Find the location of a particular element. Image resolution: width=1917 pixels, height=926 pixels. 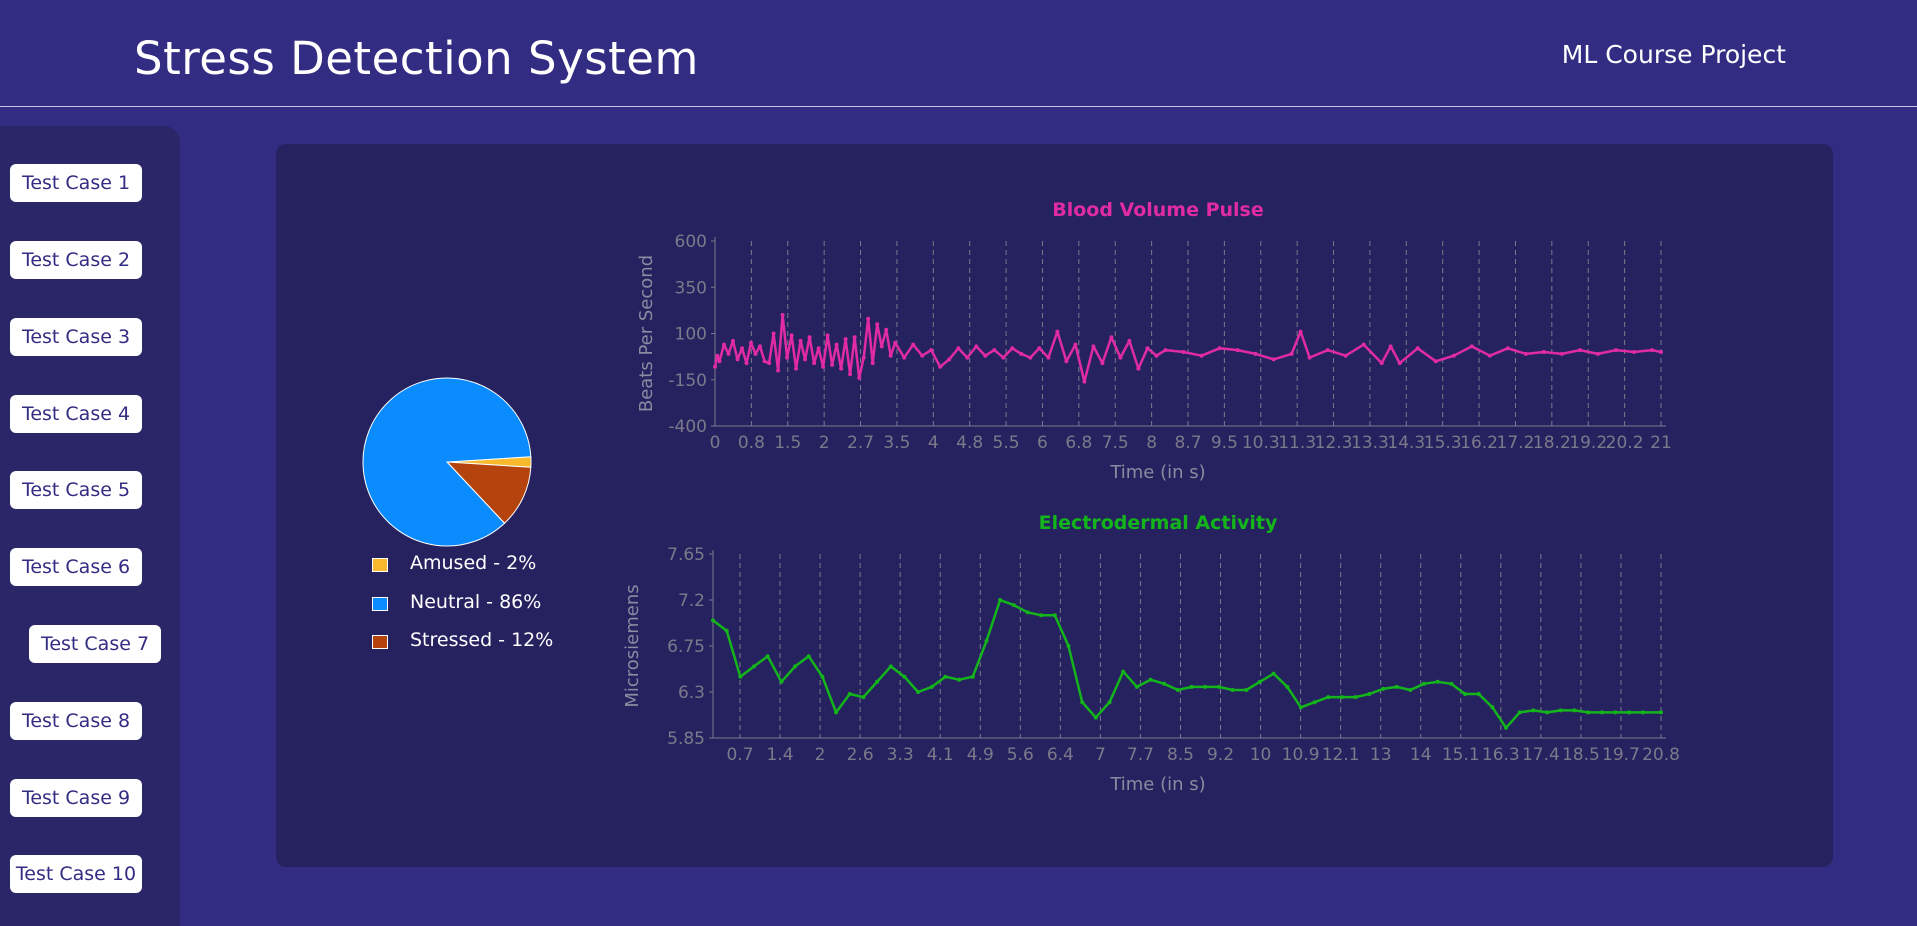

x-tick-label: 11.3 is located at coordinates (1297, 443).